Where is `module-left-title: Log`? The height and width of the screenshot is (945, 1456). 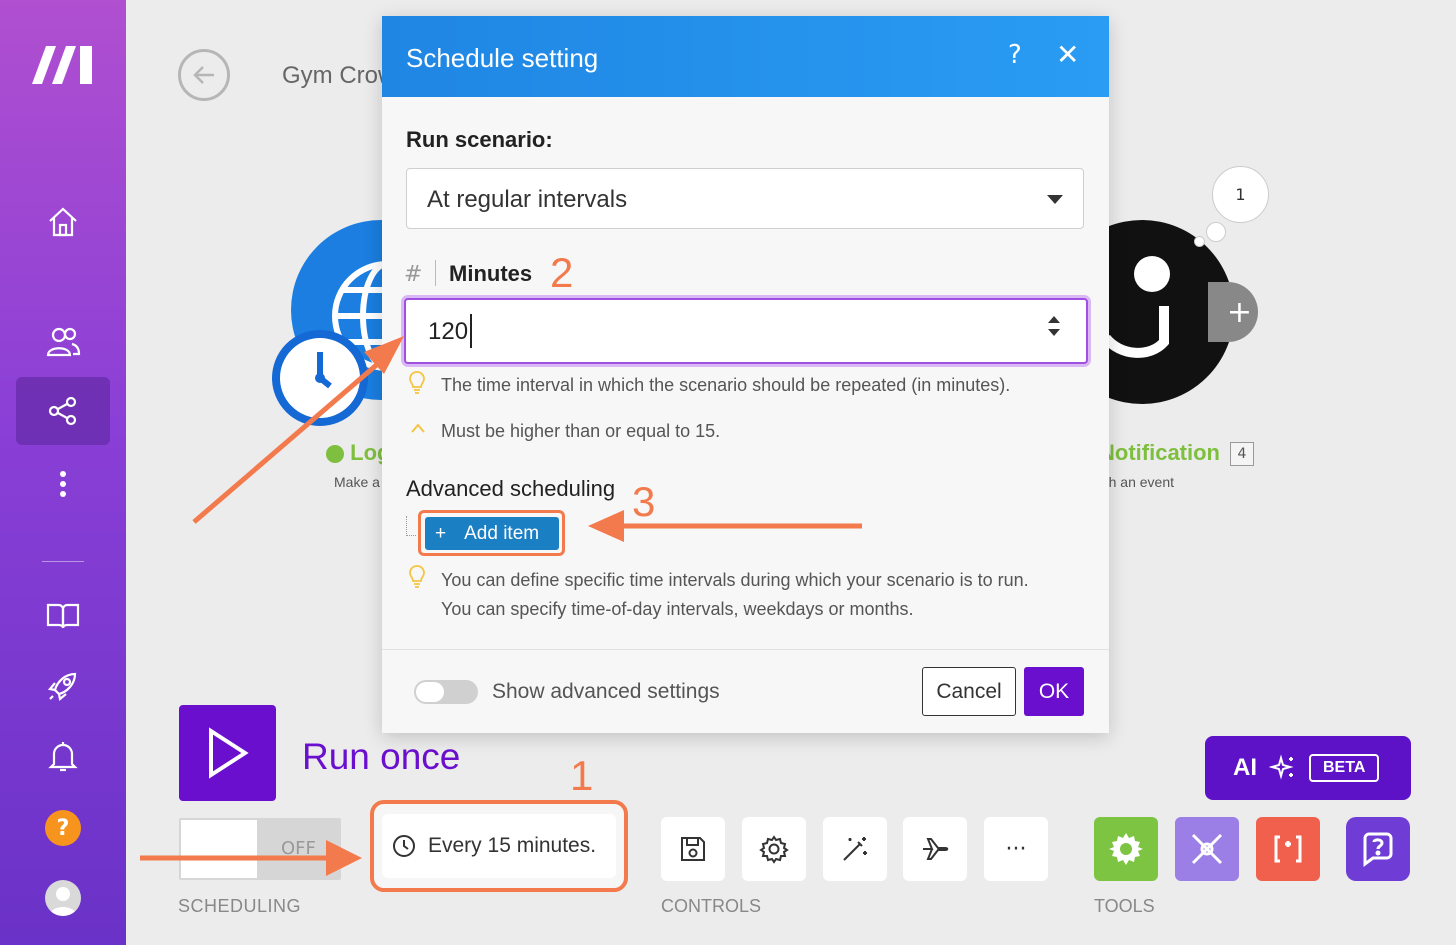
module-left-title: Log is located at coordinates (358, 453).